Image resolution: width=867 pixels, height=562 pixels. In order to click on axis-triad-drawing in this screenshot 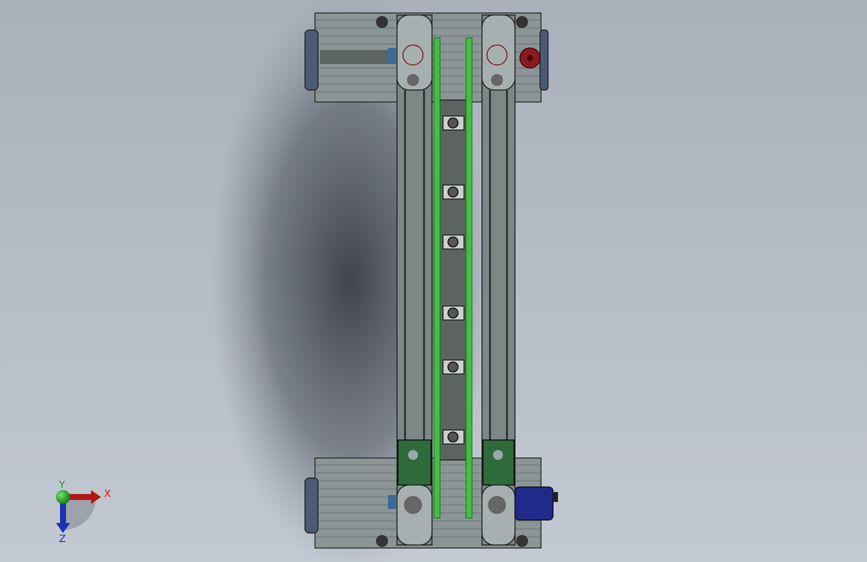, I will do `click(78, 511)`.